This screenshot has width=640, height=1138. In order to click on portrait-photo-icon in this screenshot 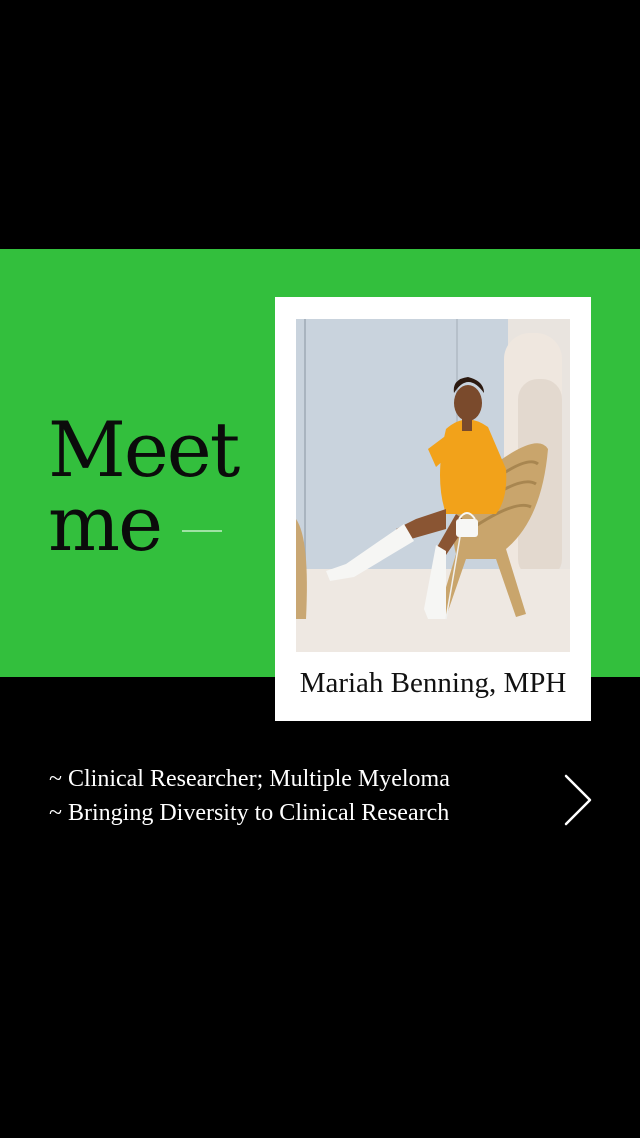, I will do `click(433, 485)`.